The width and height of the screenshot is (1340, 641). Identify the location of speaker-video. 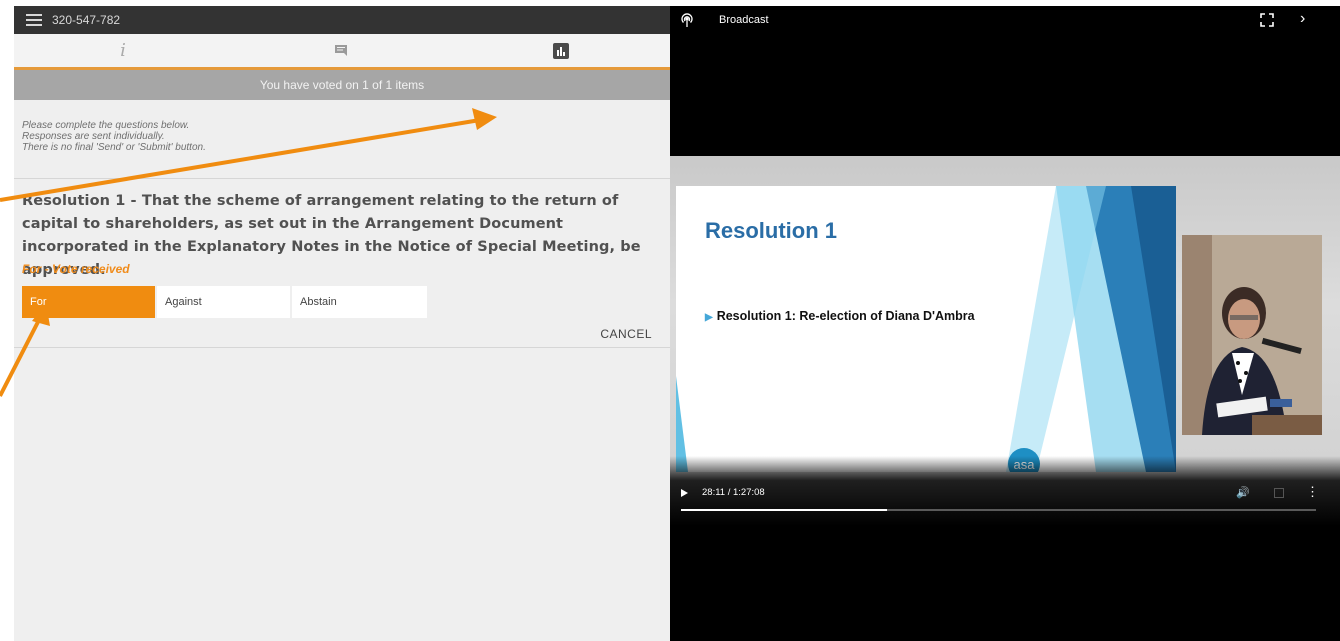
(1252, 335).